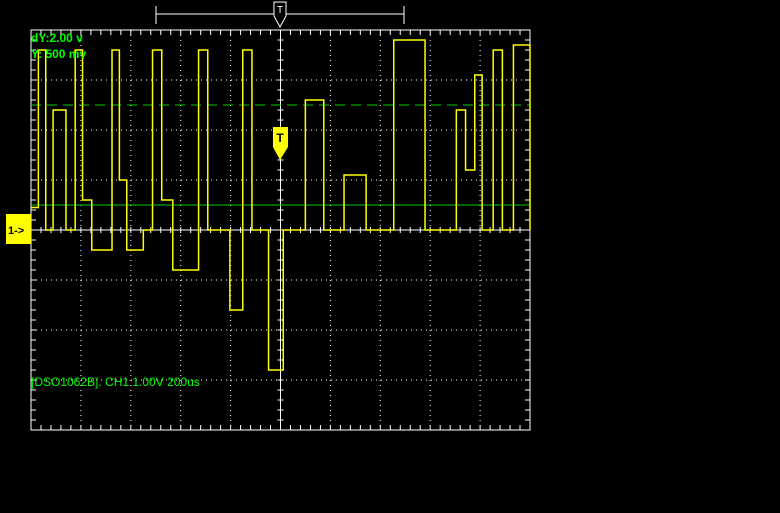 This screenshot has width=780, height=513. I want to click on y-readout: Y: 500 mv, so click(58, 54).